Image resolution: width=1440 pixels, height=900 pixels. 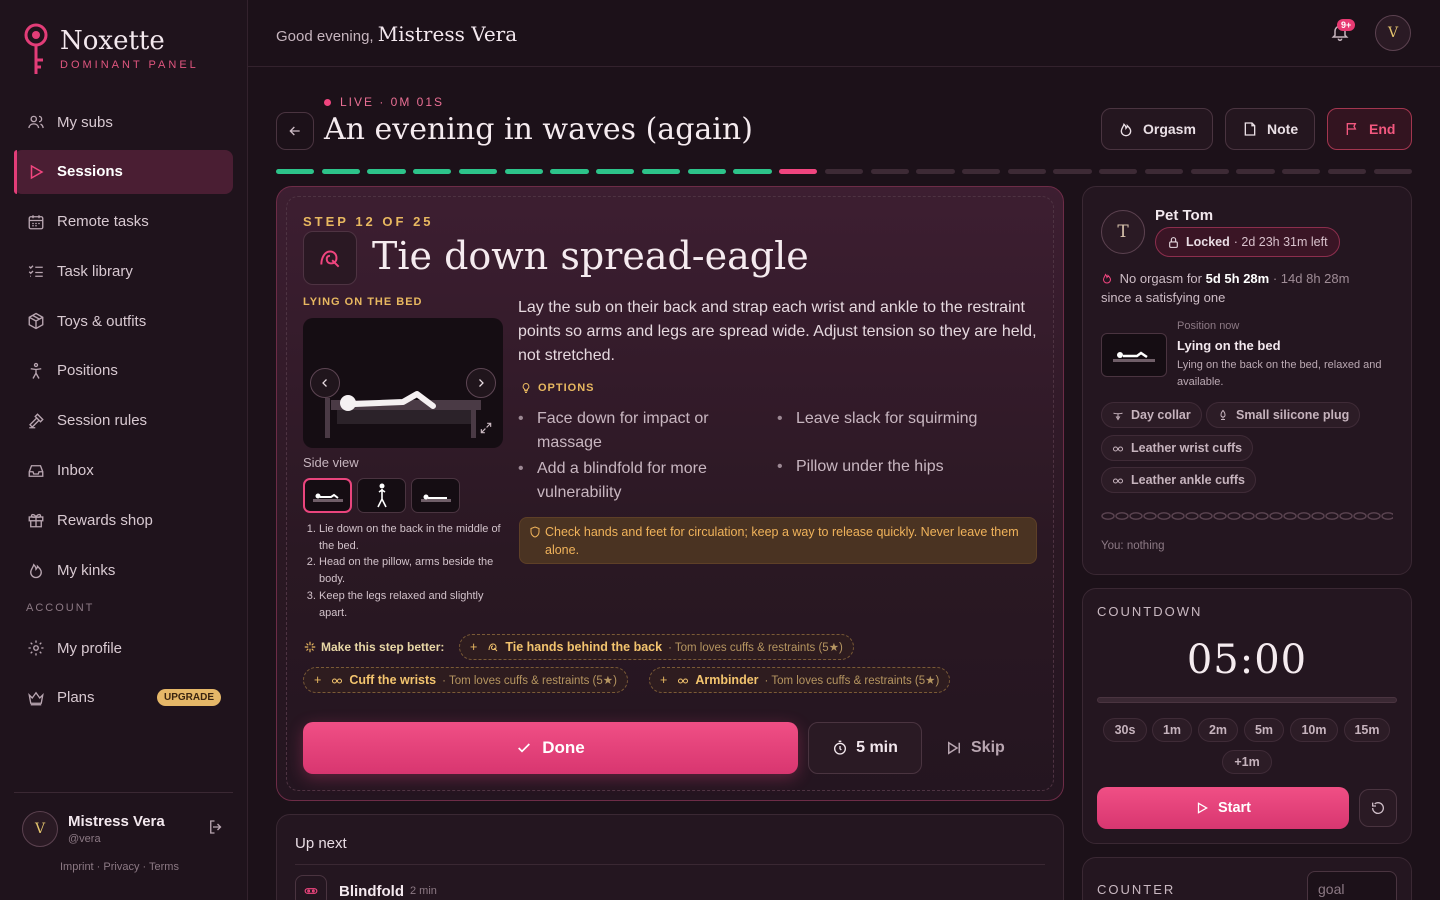 I want to click on note-button: Note, so click(x=1270, y=129).